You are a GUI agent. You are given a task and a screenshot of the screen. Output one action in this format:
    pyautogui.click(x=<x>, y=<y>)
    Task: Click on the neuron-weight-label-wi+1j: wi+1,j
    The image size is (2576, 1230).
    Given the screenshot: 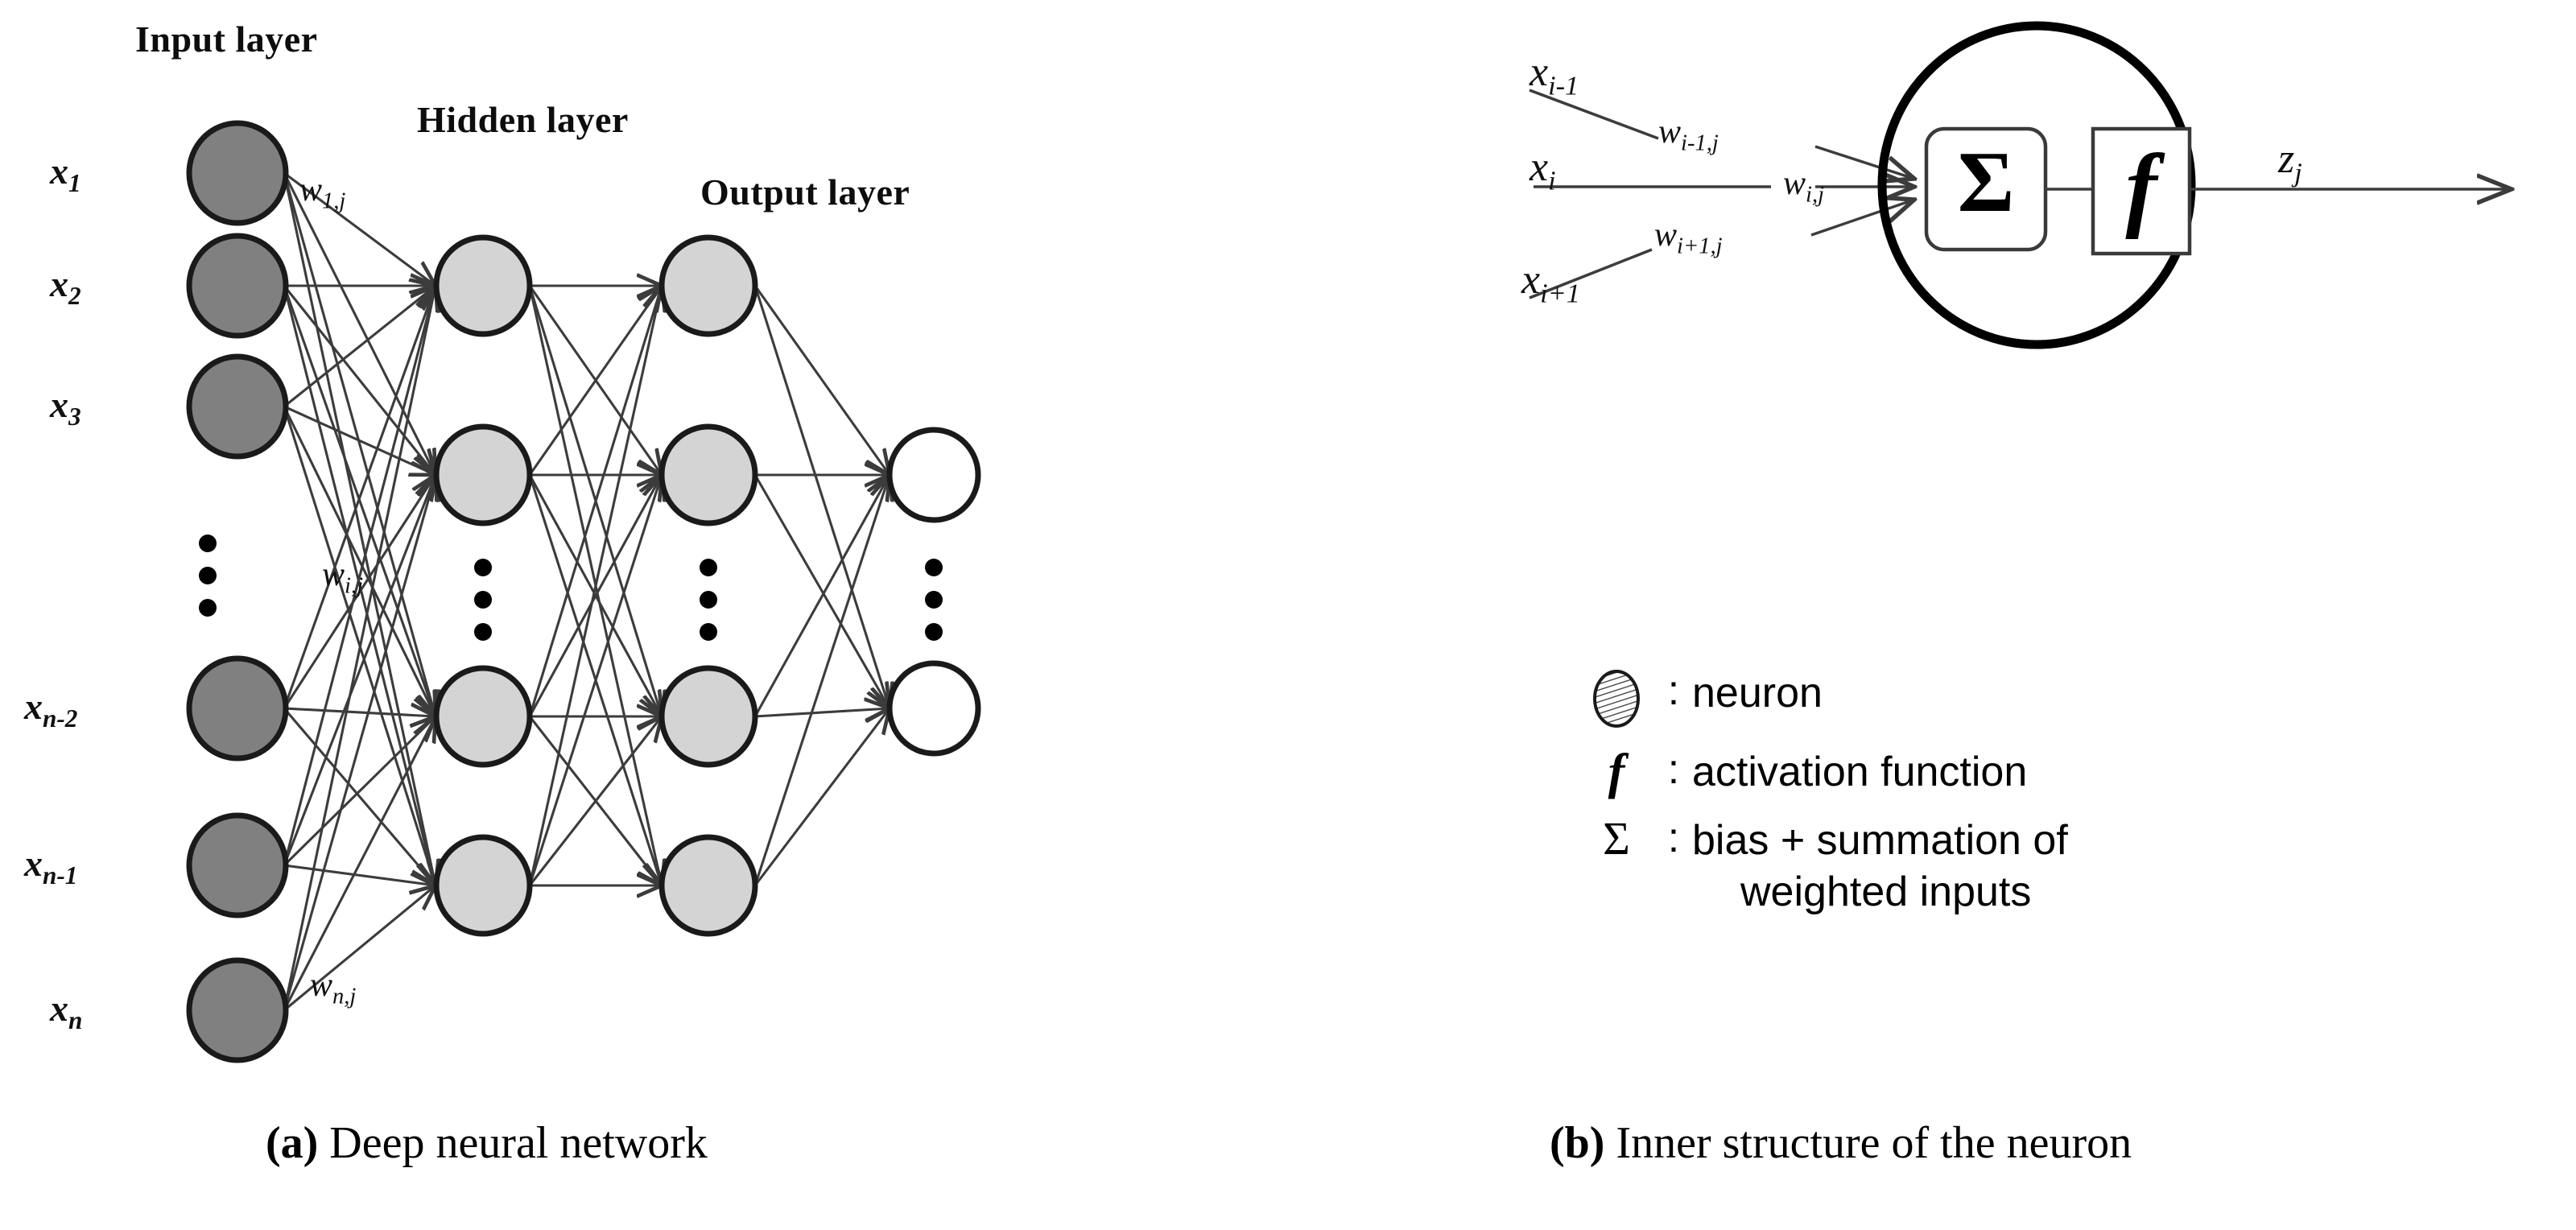 What is the action you would take?
    pyautogui.click(x=1688, y=237)
    